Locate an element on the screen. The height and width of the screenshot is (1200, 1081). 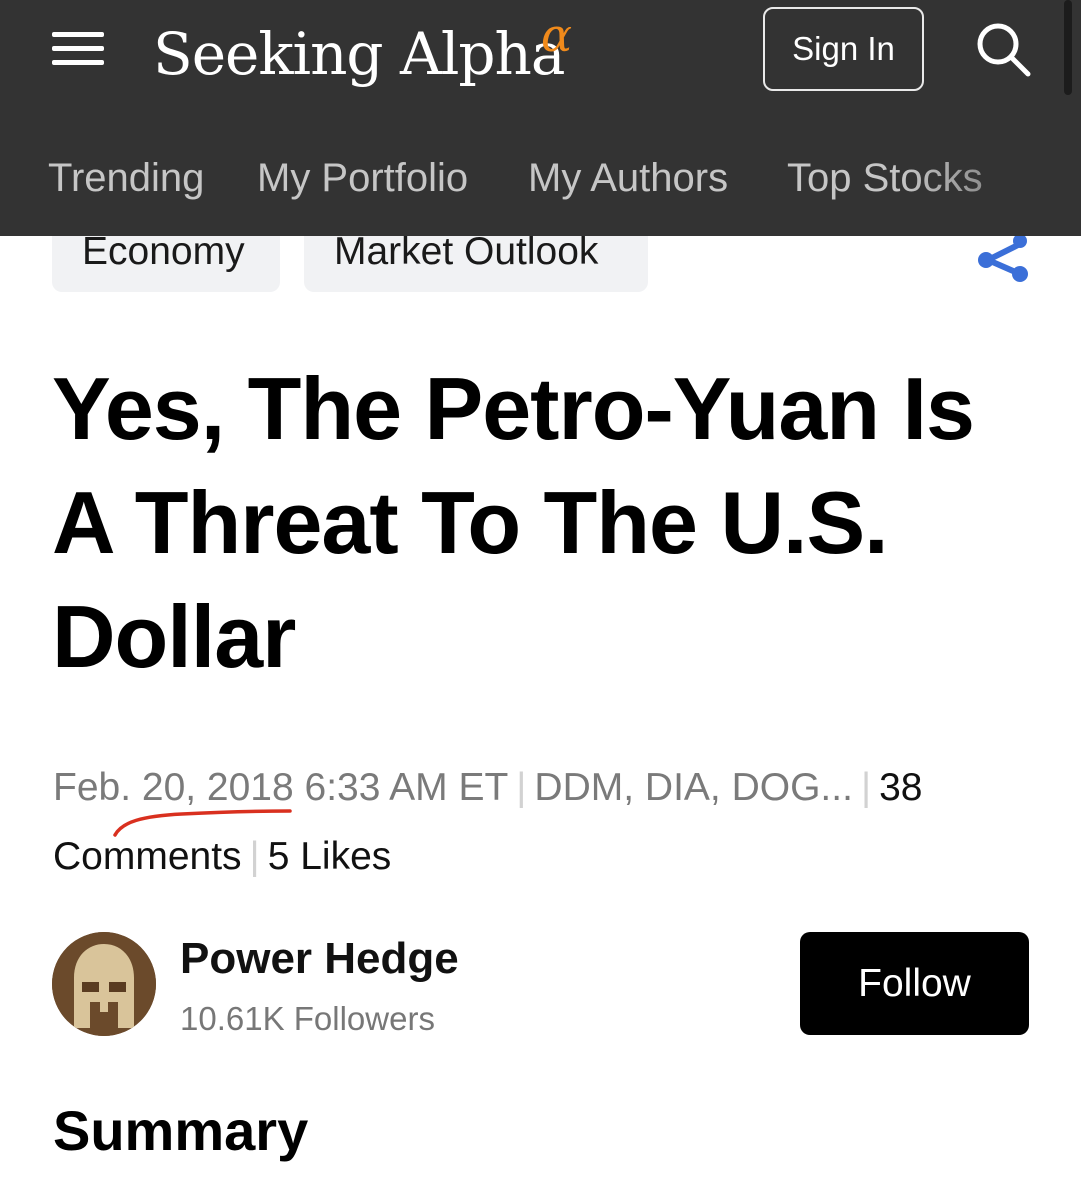
logo-text: Seeking Alpha is located at coordinates (359, 54).